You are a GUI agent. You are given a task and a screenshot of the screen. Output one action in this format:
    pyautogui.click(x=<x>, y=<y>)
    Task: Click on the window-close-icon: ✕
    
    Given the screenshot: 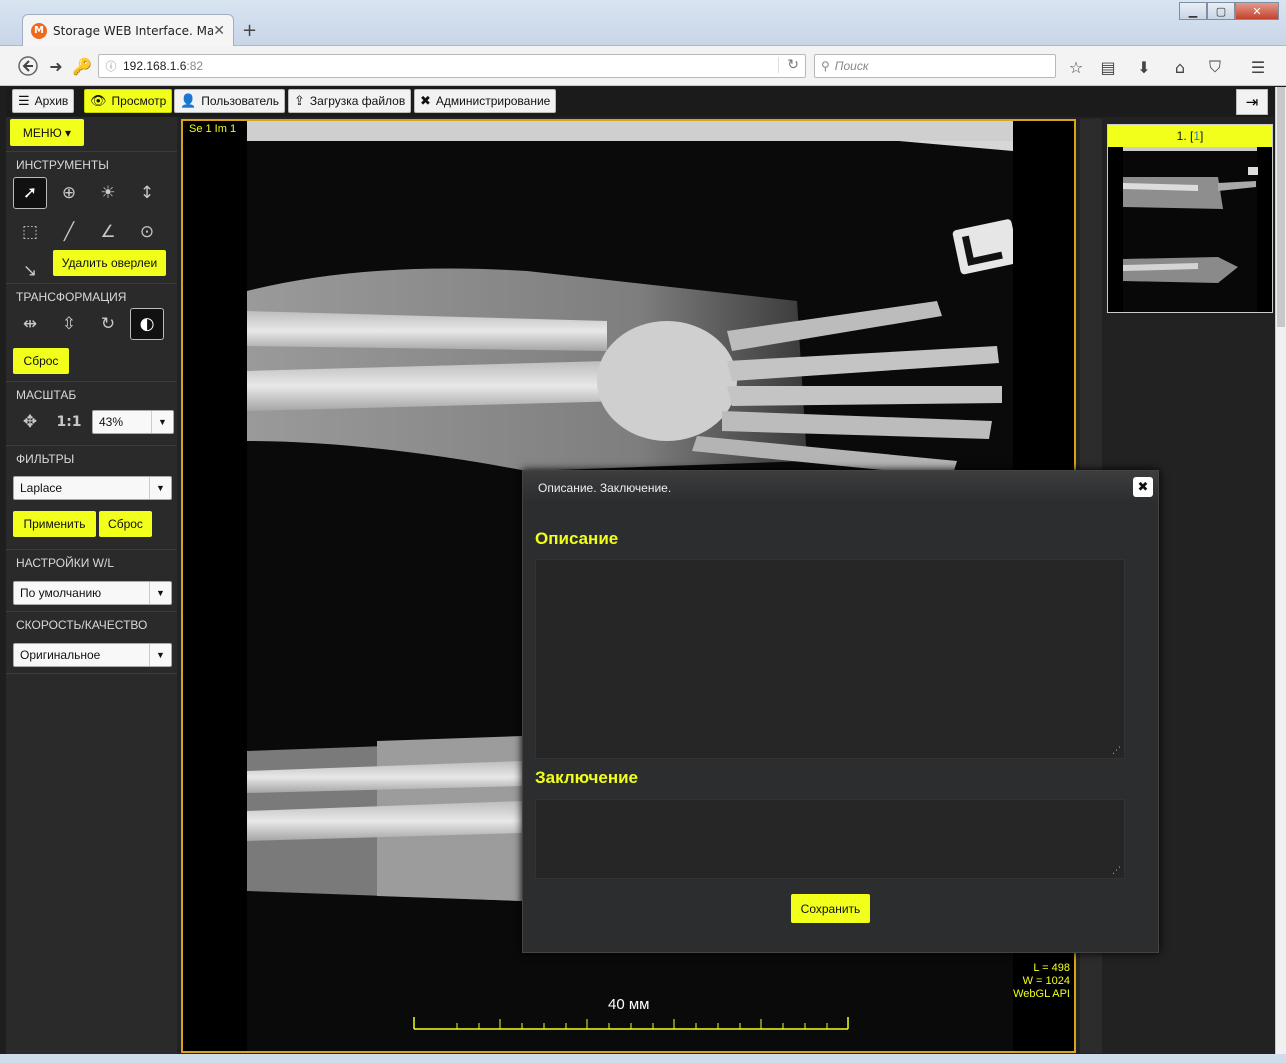 What is the action you would take?
    pyautogui.click(x=1257, y=11)
    